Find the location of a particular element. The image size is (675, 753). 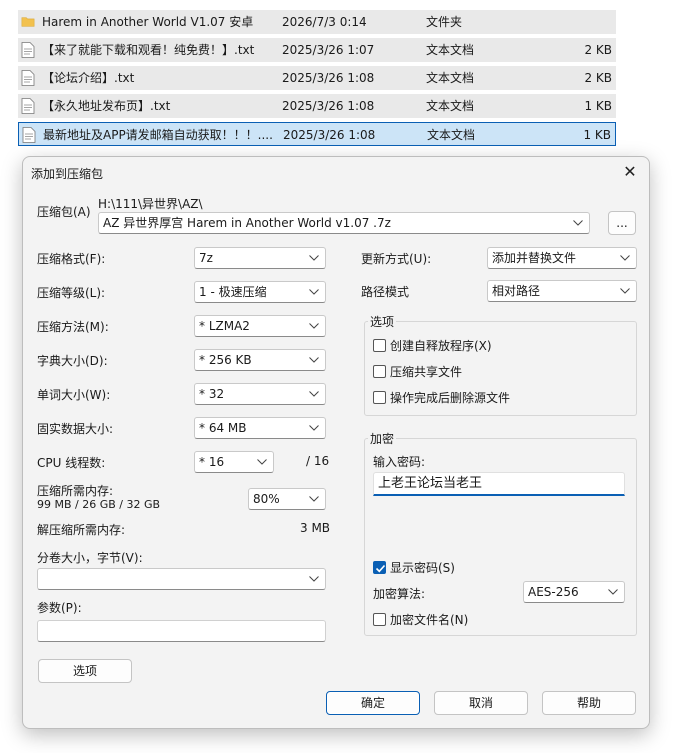

mem-label: 压缩所需内存: is located at coordinates (75, 491).